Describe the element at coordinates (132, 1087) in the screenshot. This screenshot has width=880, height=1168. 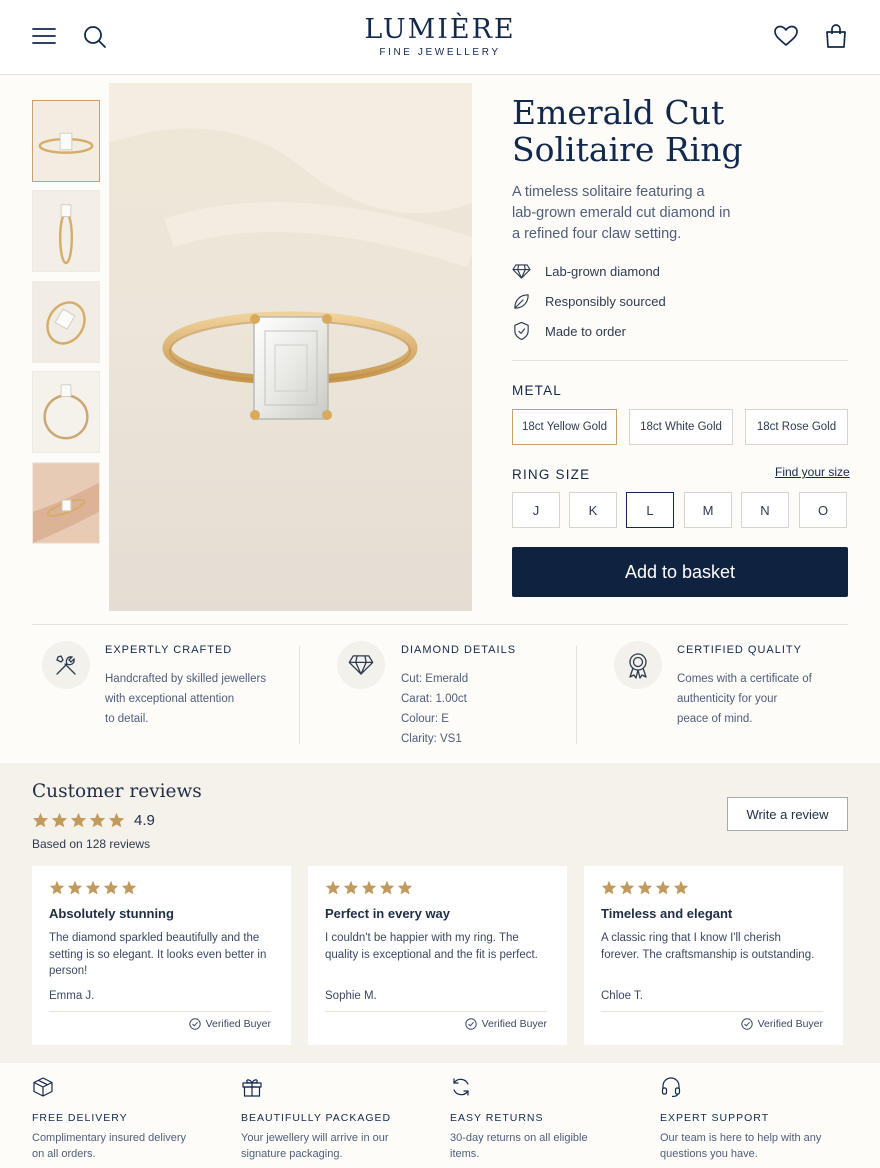
I see `box-icon` at that location.